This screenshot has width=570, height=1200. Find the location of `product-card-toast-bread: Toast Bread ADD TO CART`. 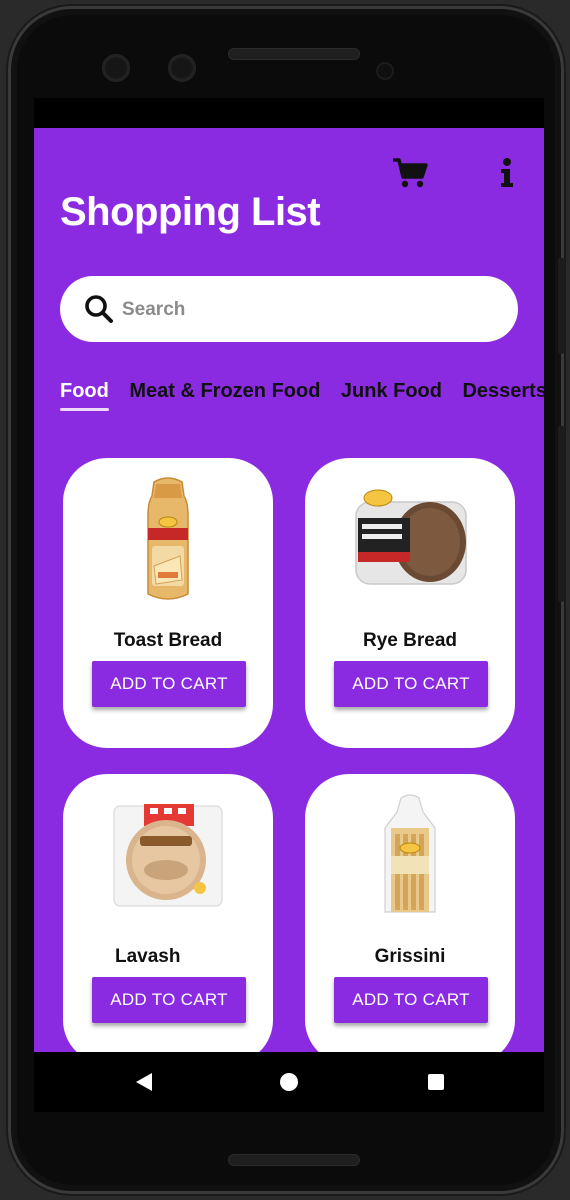

product-card-toast-bread: Toast Bread ADD TO CART is located at coordinates (168, 603).